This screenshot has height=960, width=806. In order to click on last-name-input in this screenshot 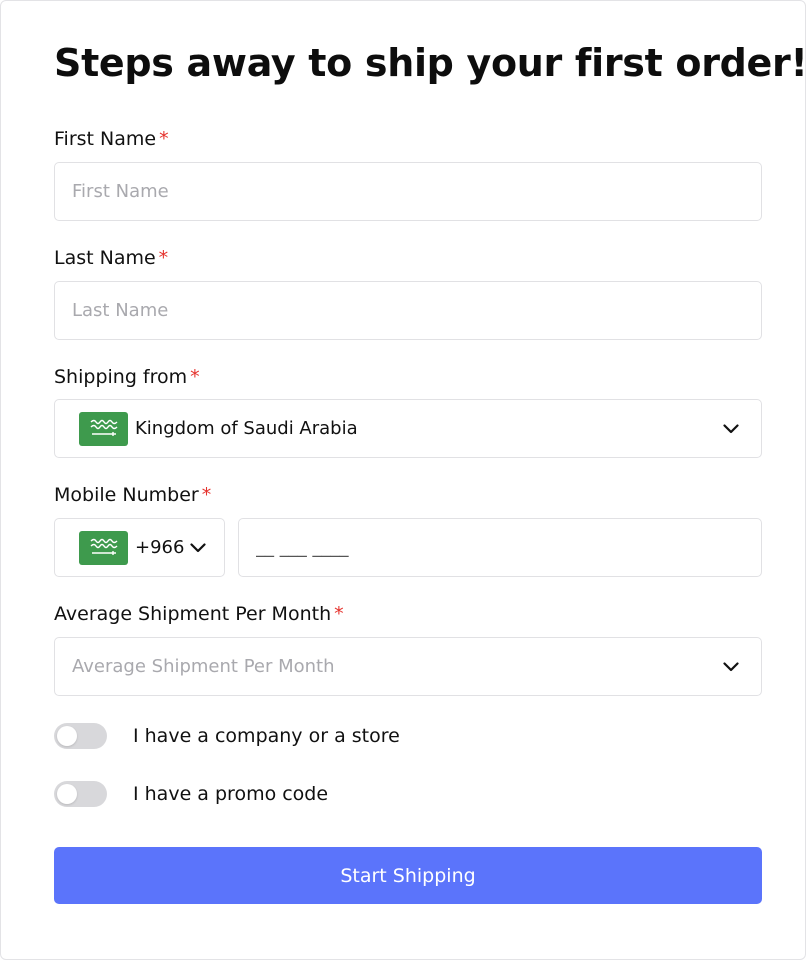, I will do `click(408, 310)`.